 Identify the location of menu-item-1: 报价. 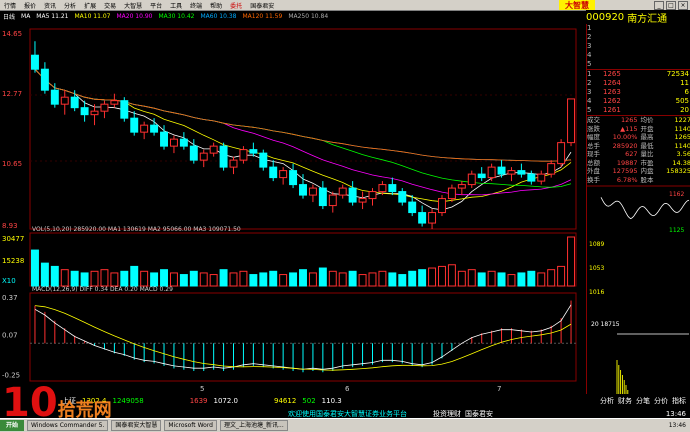
(30, 5).